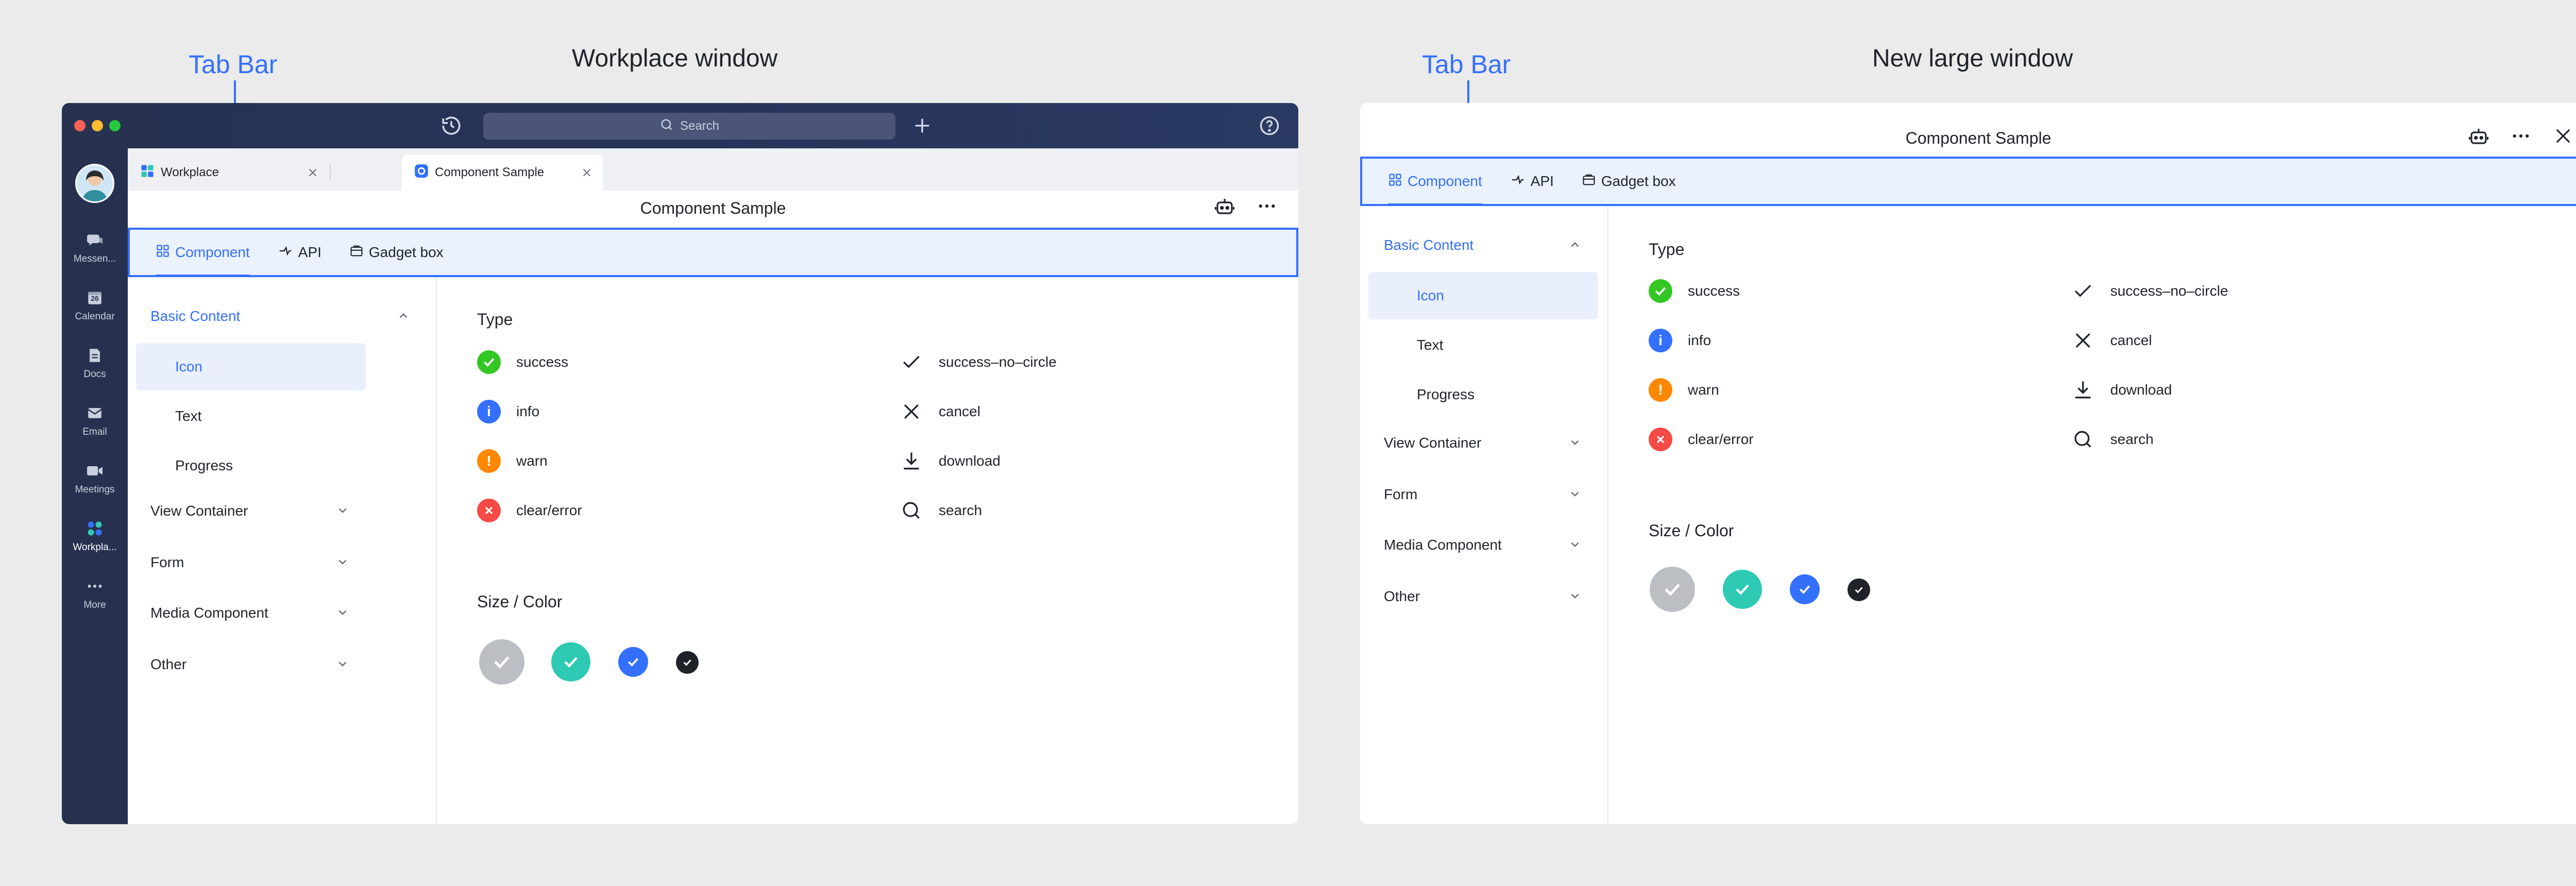 The width and height of the screenshot is (2576, 886). I want to click on close-window-button, so click(80, 125).